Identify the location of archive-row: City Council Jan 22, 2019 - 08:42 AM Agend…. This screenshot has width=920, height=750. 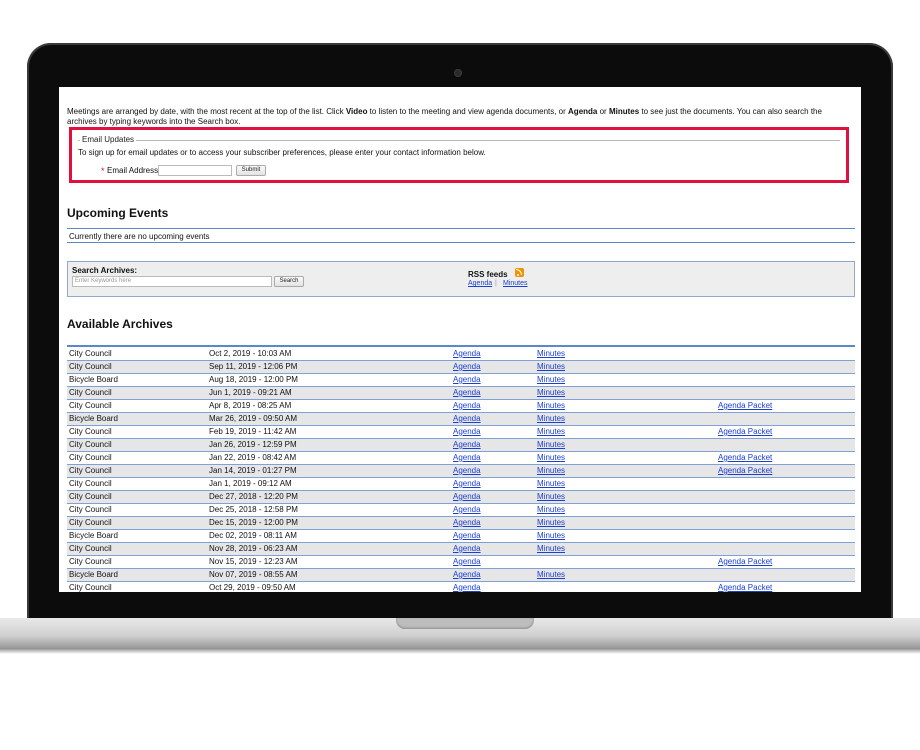
(461, 458).